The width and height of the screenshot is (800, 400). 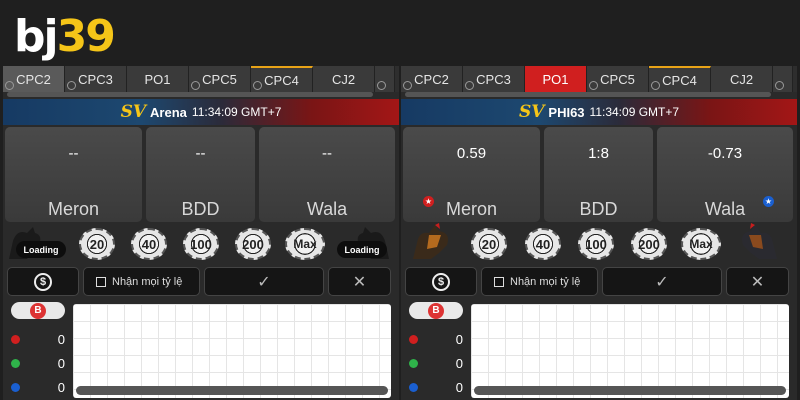 What do you see at coordinates (327, 153) in the screenshot?
I see `wala-odds: --` at bounding box center [327, 153].